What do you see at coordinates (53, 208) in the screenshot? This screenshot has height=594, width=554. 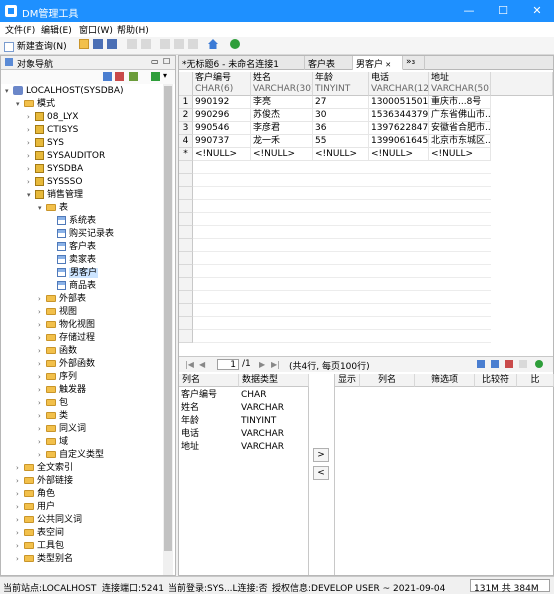 I see `tree-node: ▾ 表` at bounding box center [53, 208].